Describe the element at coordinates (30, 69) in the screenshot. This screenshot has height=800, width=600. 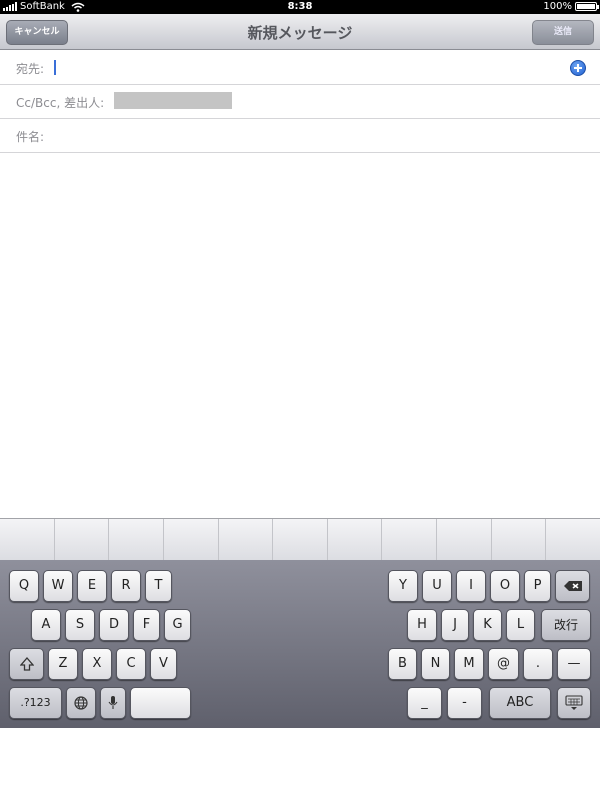
I see `to-label: 宛先:` at that location.